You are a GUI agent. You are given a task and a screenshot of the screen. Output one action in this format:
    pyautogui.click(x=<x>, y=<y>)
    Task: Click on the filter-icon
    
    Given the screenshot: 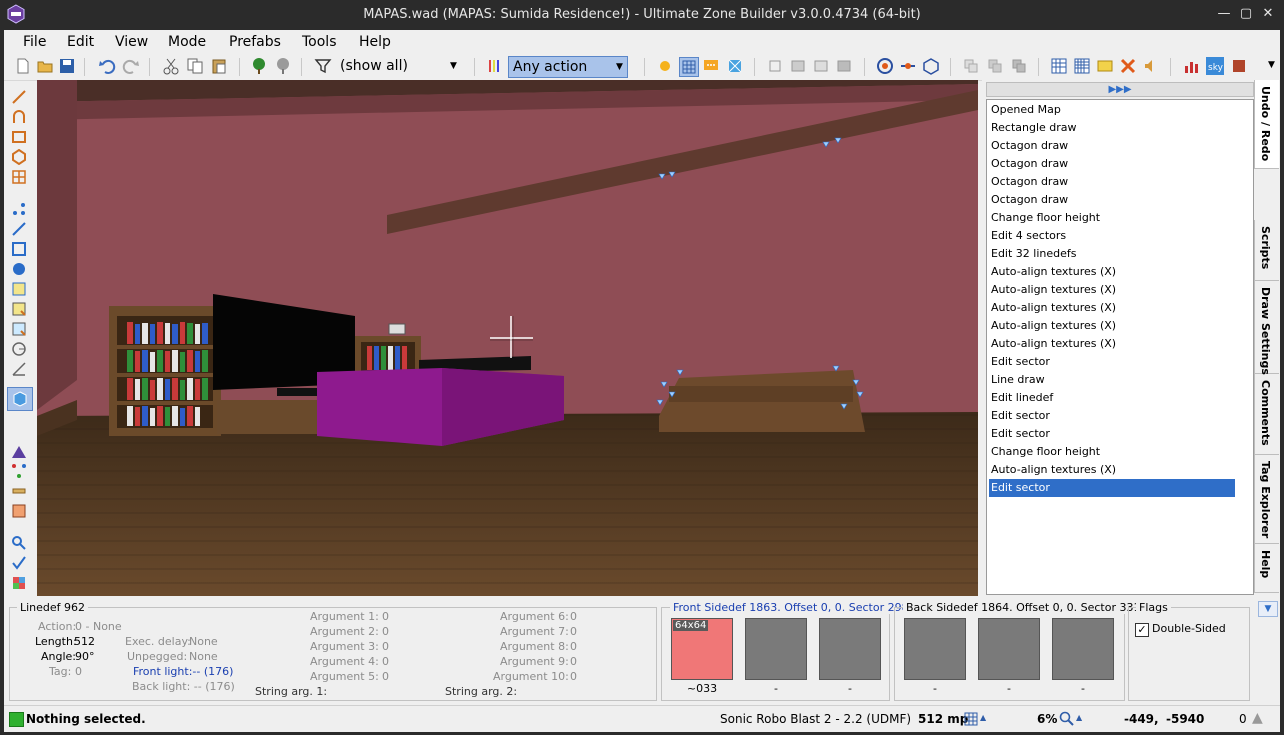 What is the action you would take?
    pyautogui.click(x=323, y=66)
    